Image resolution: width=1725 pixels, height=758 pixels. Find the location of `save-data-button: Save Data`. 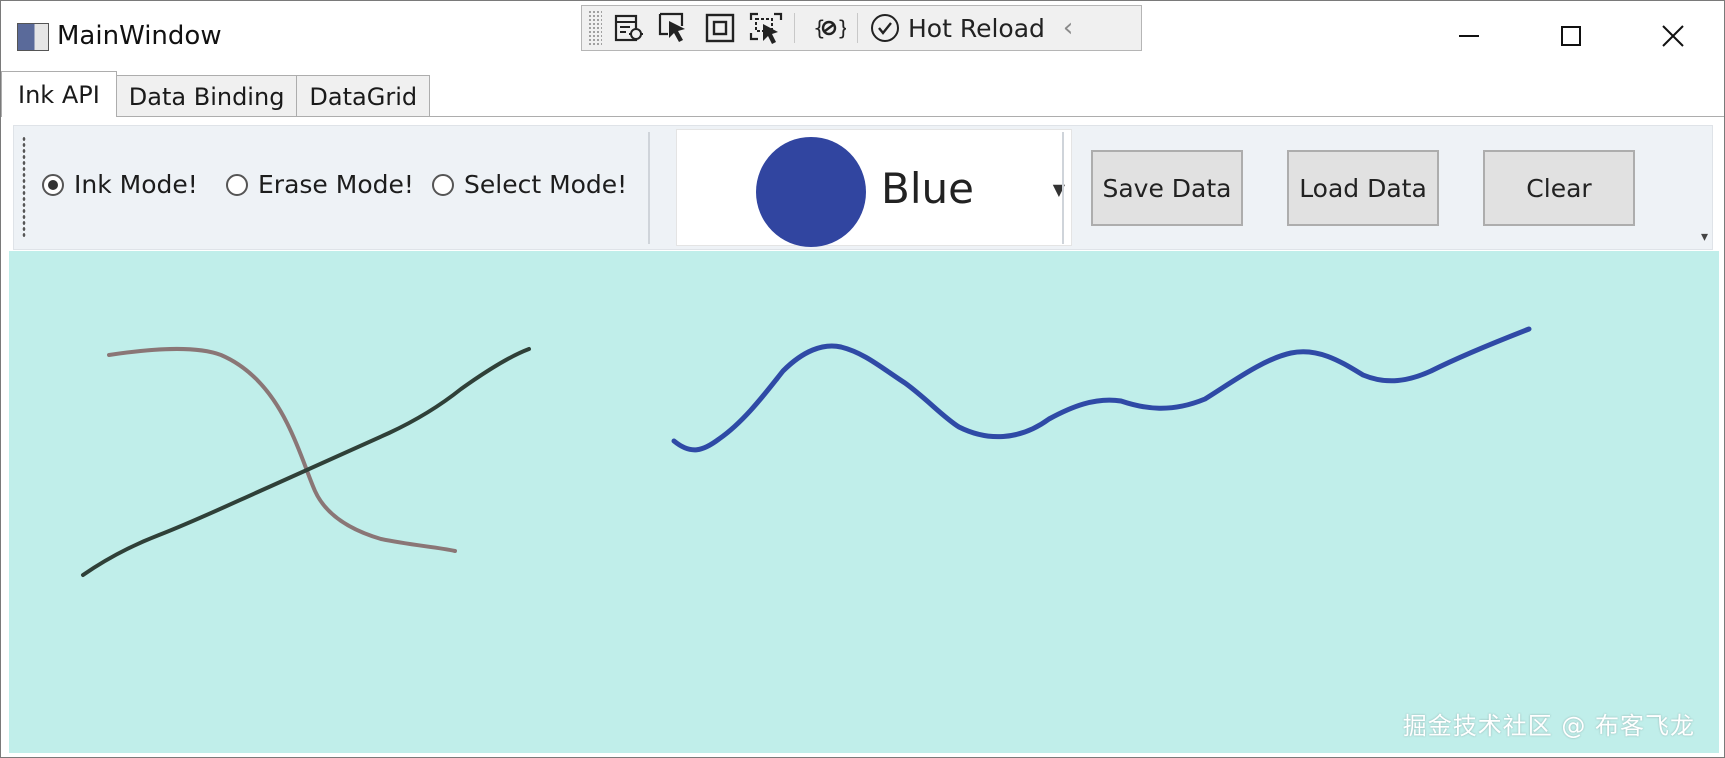

save-data-button: Save Data is located at coordinates (1167, 188).